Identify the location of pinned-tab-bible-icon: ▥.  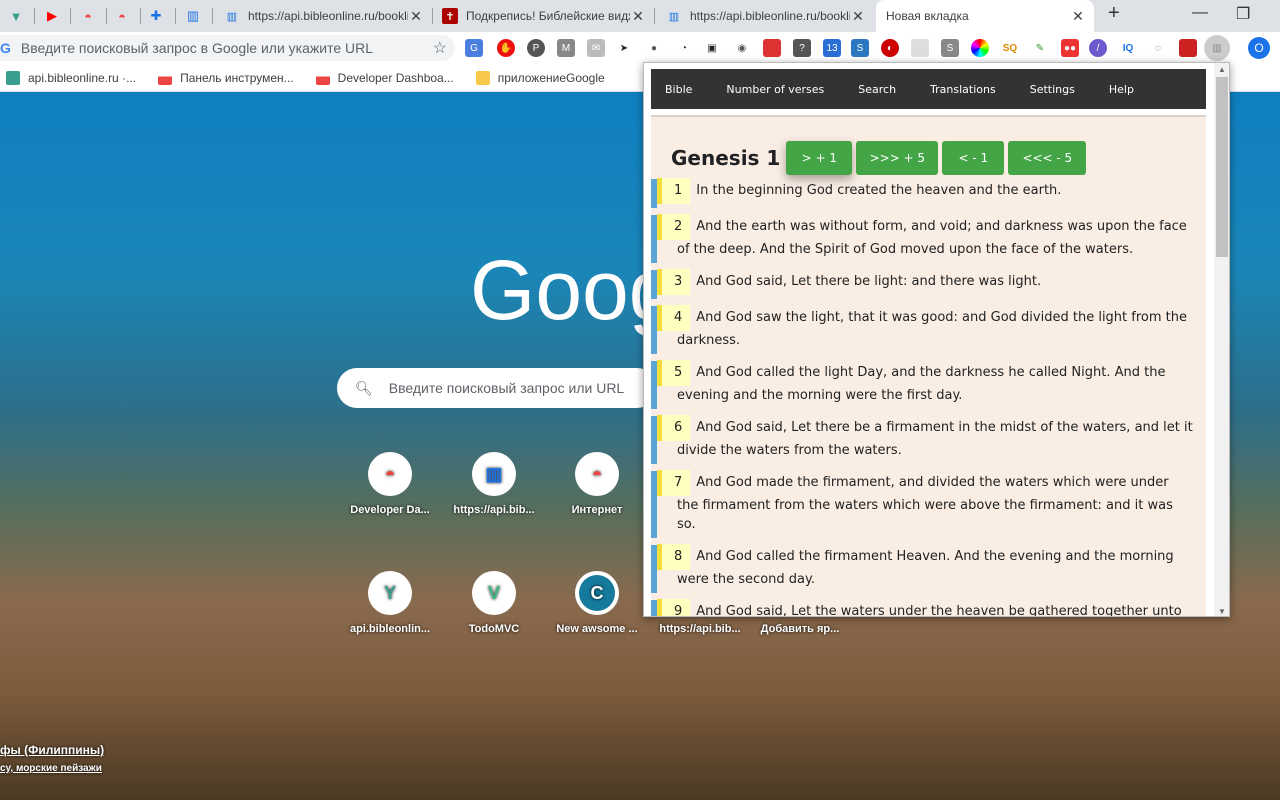
(193, 16).